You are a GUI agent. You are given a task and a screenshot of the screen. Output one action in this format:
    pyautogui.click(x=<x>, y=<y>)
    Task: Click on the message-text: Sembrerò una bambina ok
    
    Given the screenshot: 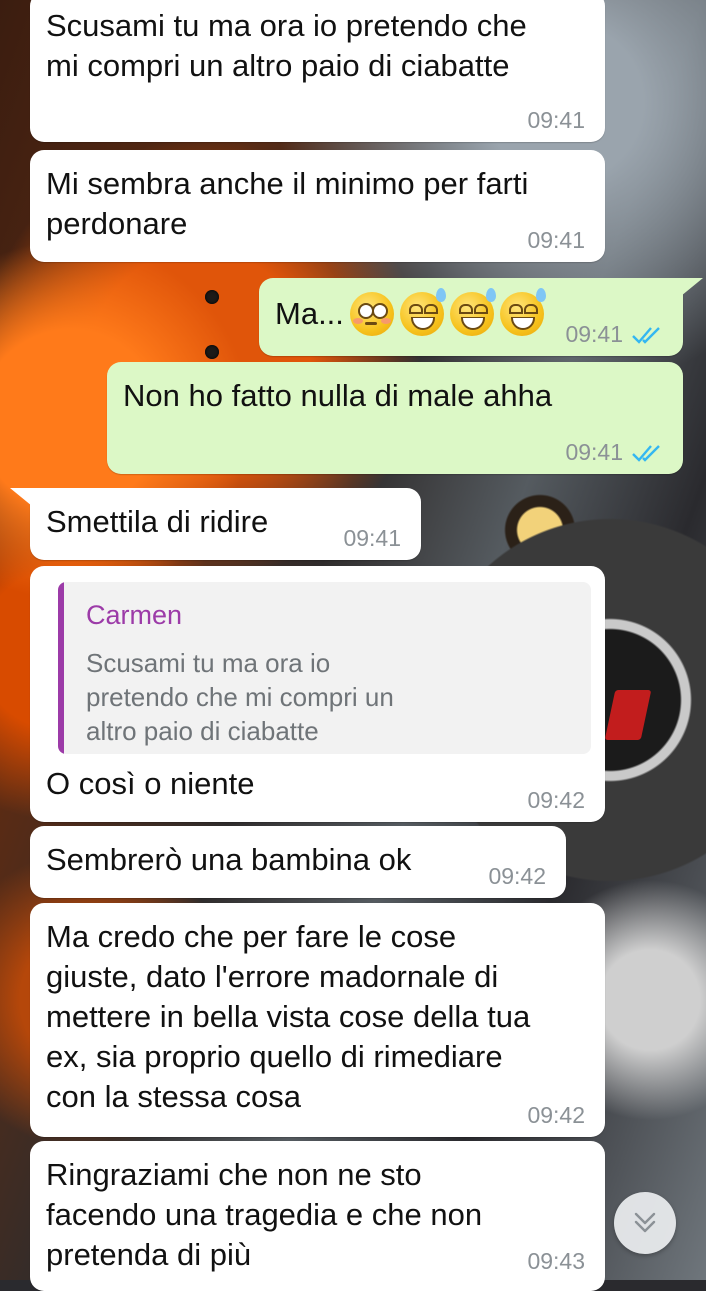 What is the action you would take?
    pyautogui.click(x=229, y=859)
    